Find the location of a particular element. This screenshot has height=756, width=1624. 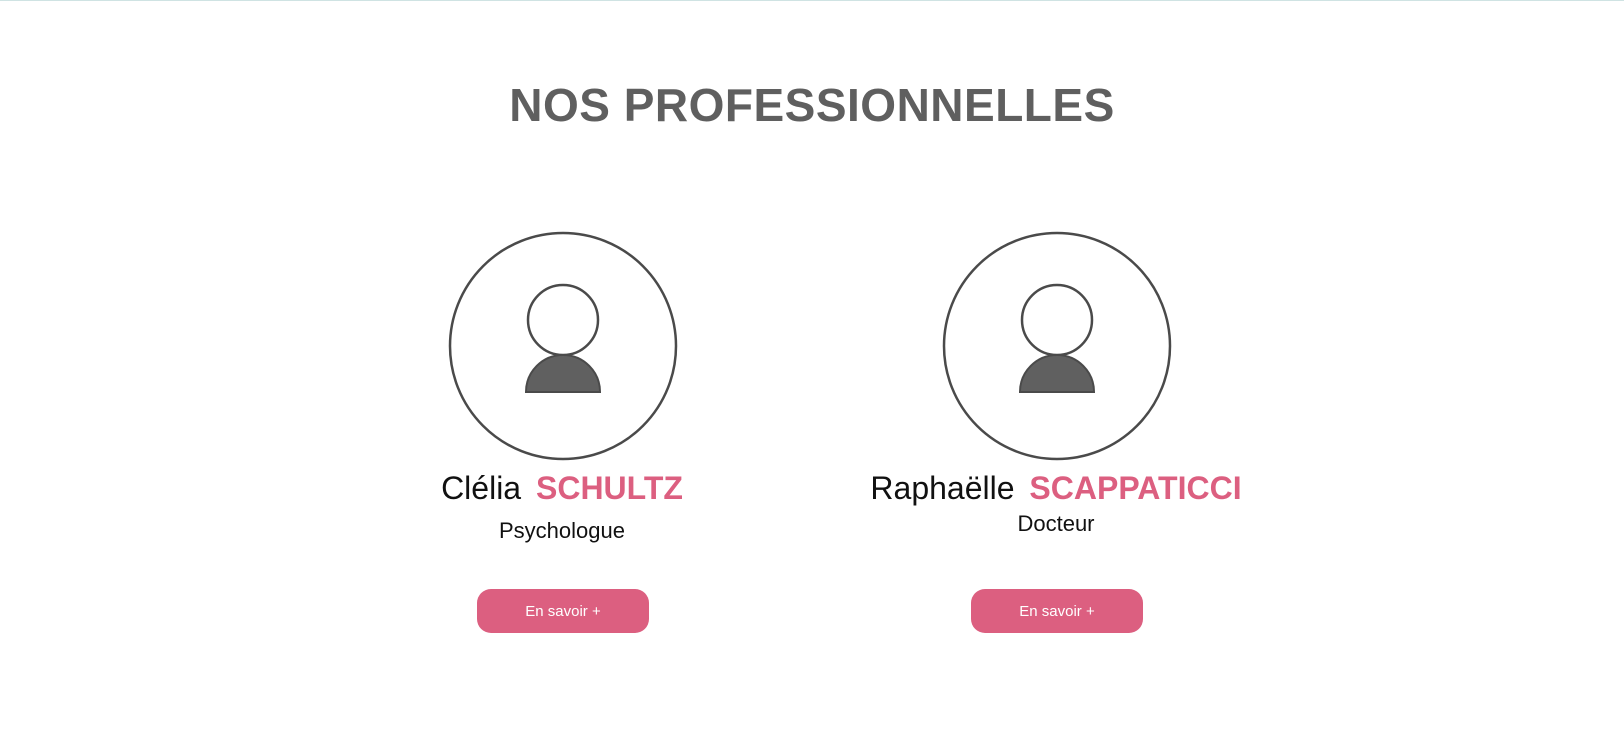

first-name: Raphaëlle is located at coordinates (942, 488).